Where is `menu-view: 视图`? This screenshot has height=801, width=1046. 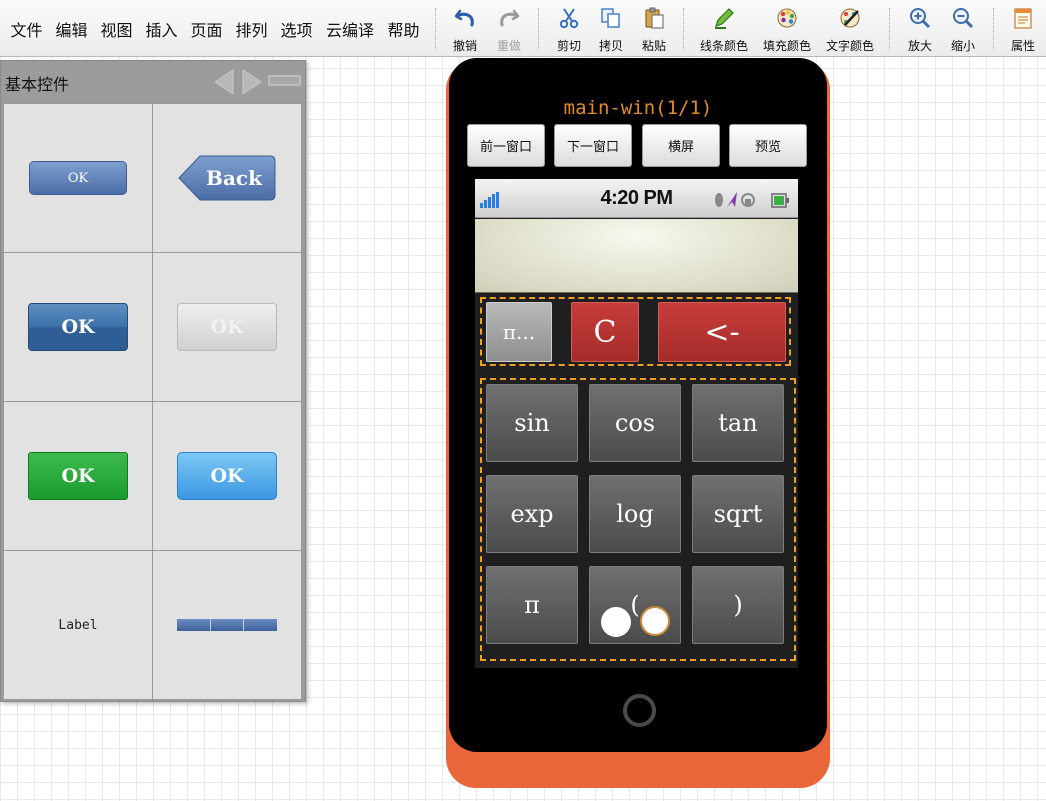
menu-view: 视图 is located at coordinates (116, 29).